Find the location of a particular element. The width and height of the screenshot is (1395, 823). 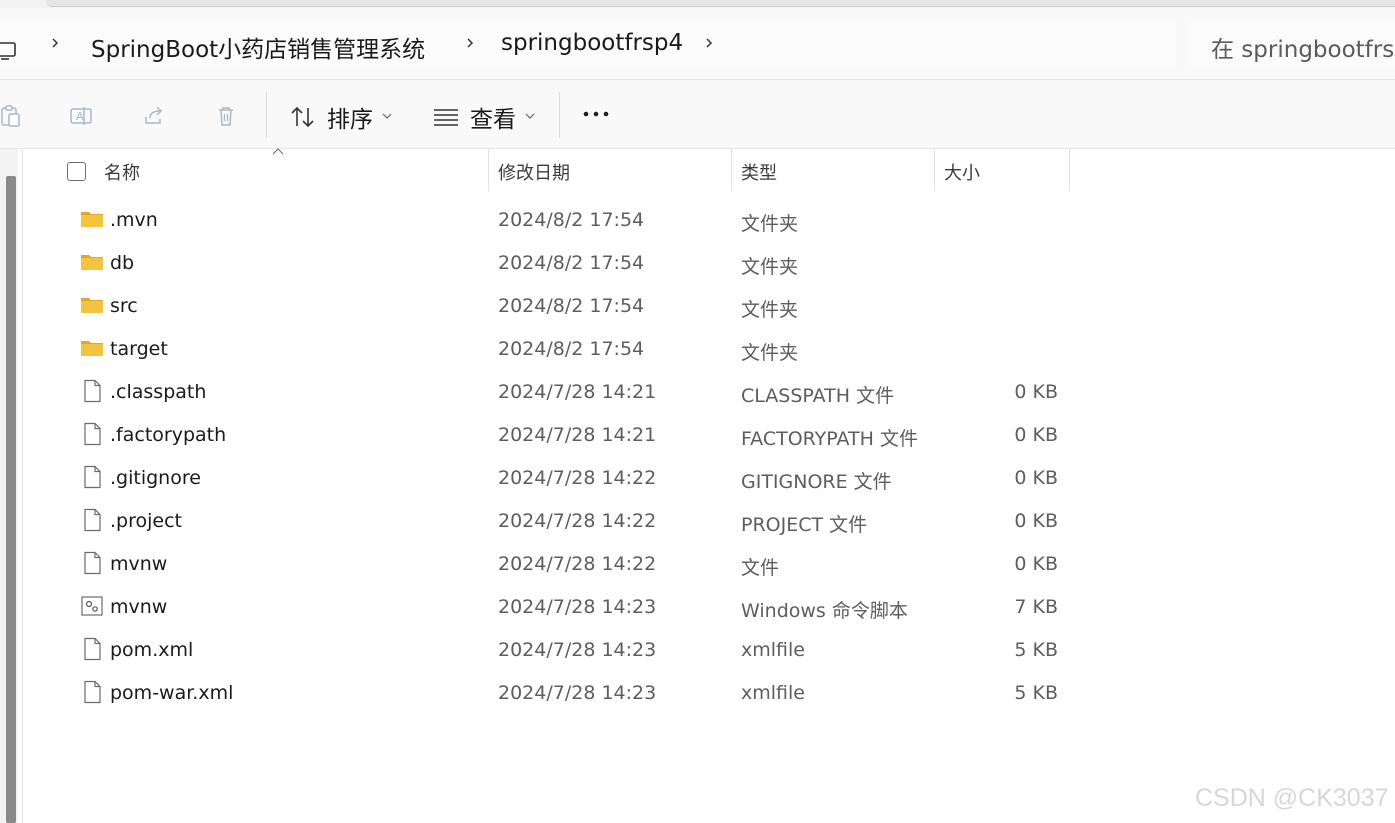

file-name: .project is located at coordinates (146, 521).